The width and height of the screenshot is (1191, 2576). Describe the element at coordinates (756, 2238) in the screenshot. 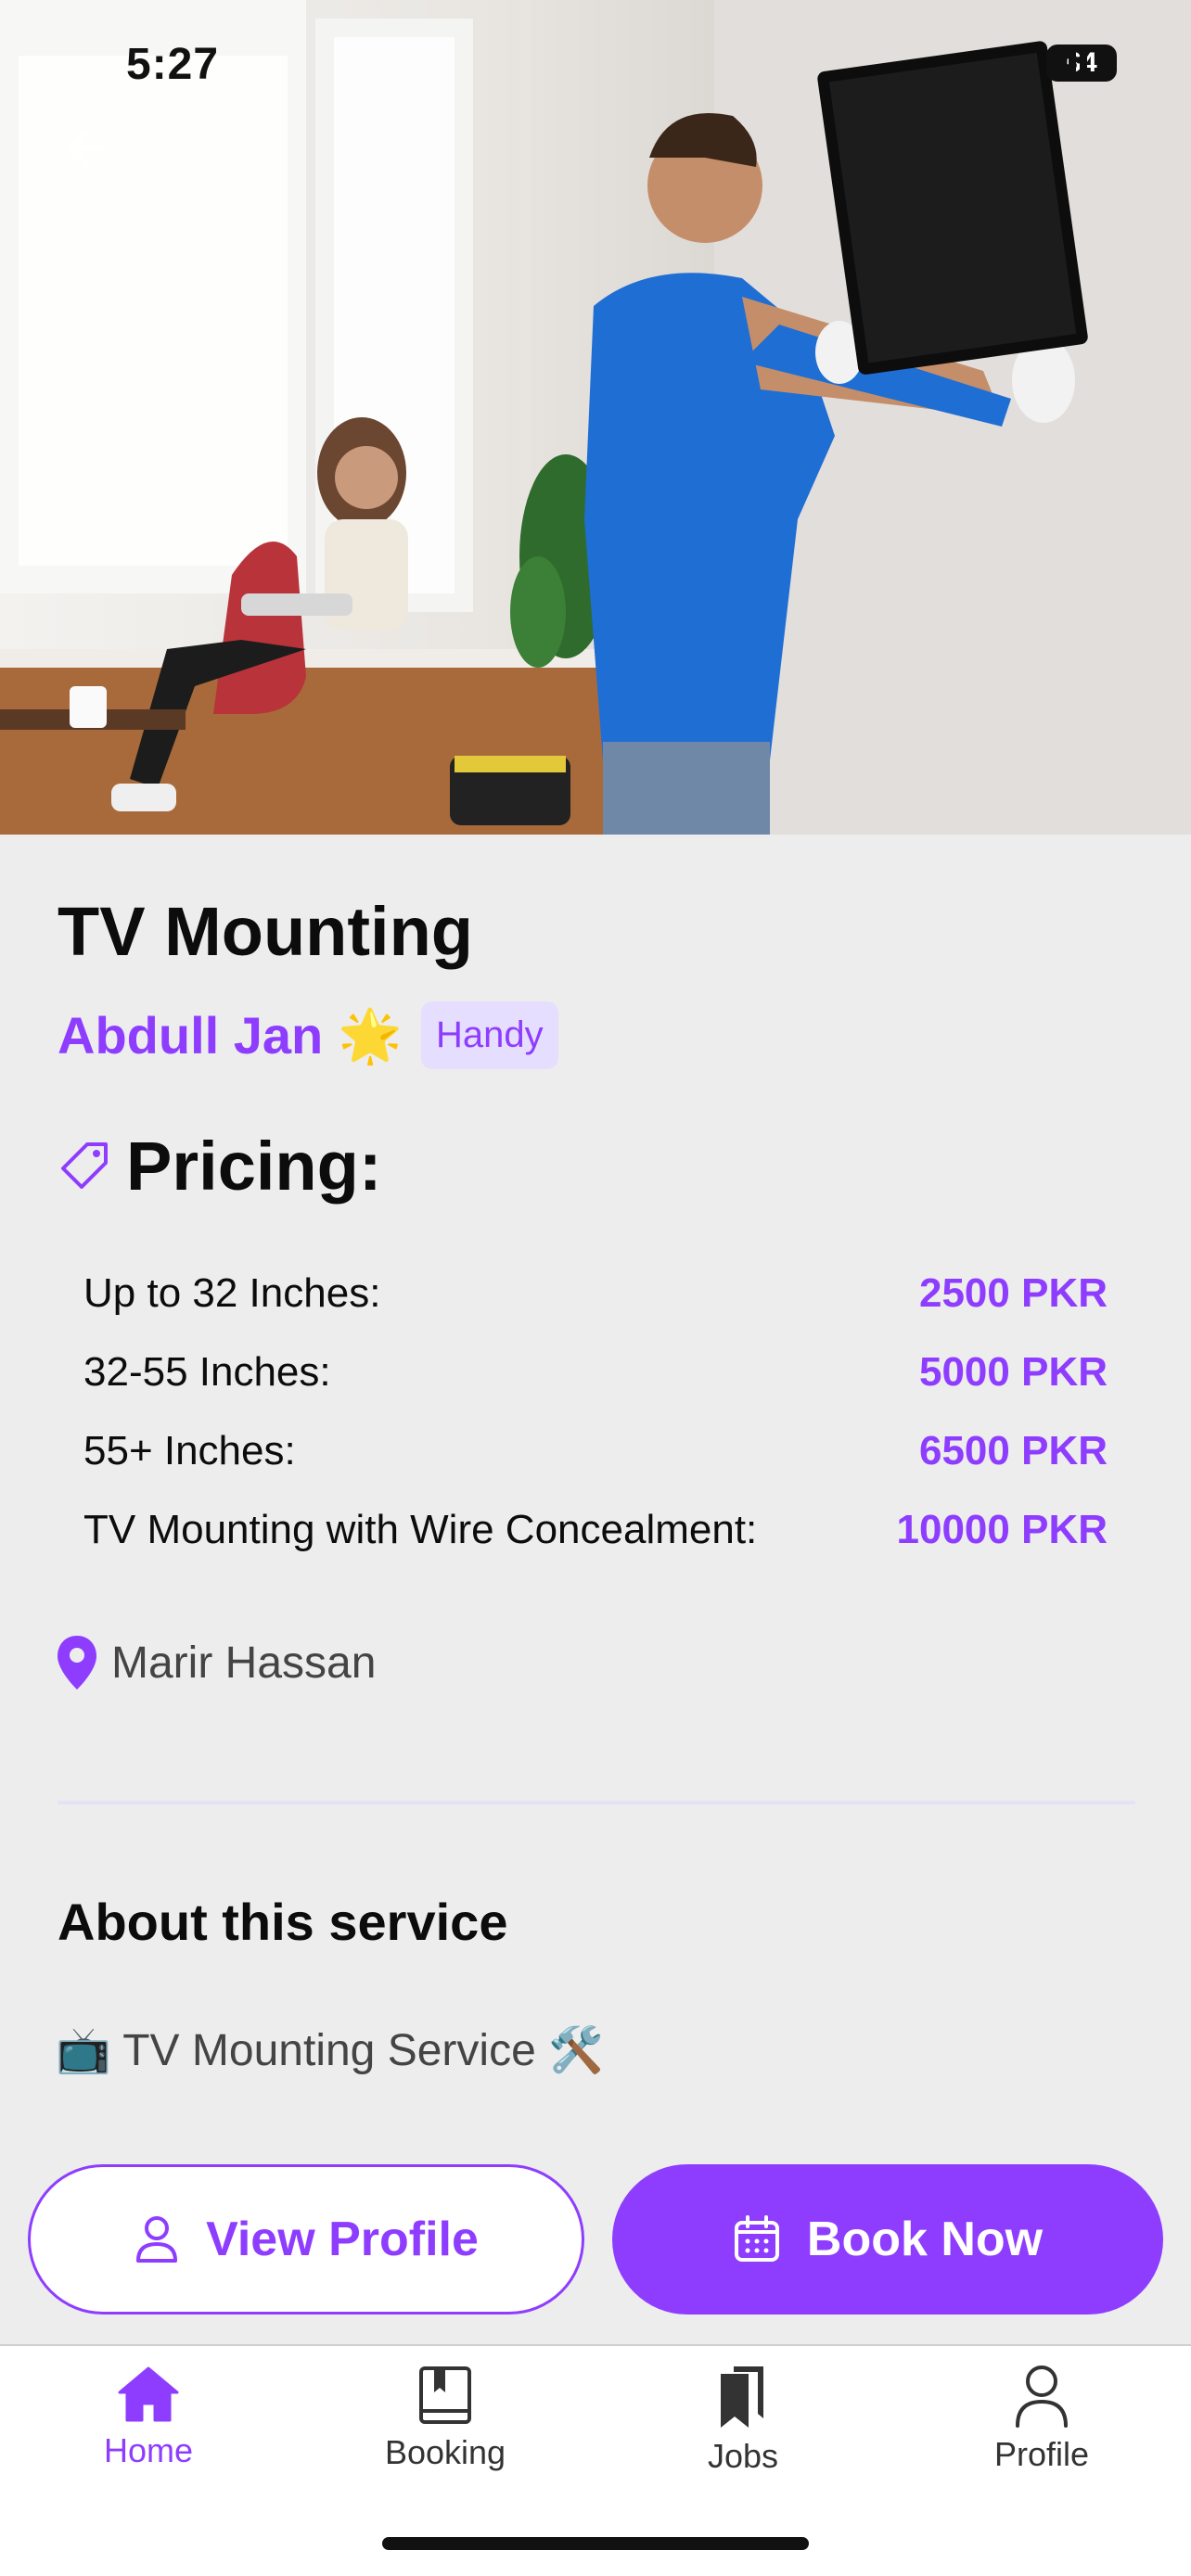

I see `calendar-icon` at that location.